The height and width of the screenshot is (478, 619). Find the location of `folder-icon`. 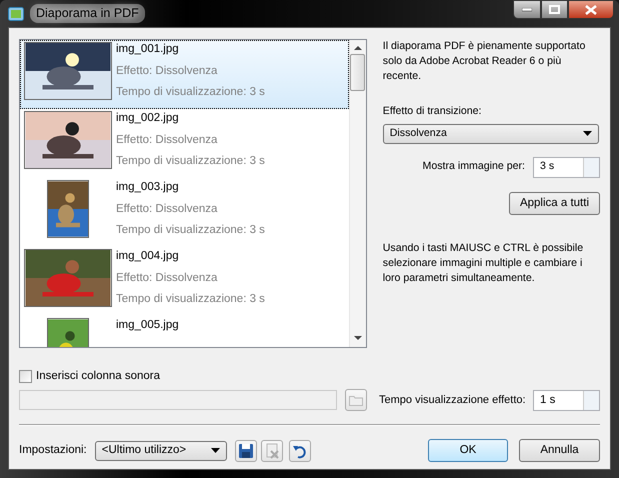

folder-icon is located at coordinates (356, 400).